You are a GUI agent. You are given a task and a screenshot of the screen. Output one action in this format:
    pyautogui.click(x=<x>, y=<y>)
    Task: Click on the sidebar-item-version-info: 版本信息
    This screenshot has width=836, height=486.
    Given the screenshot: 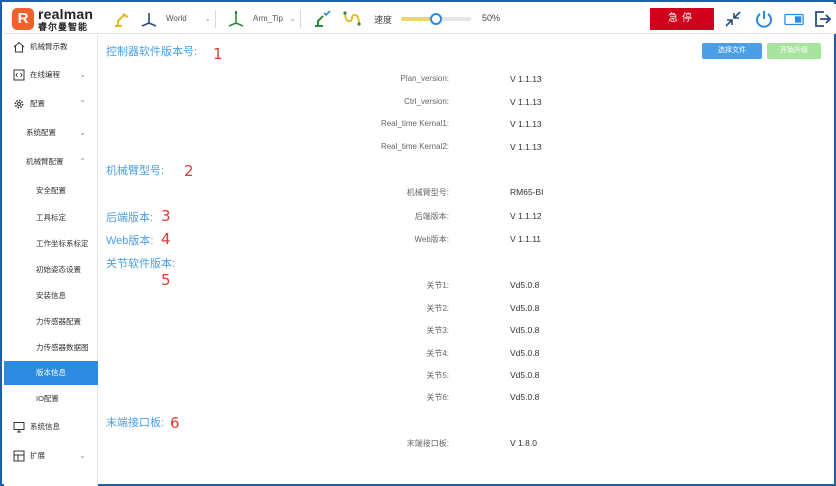 What is the action you would take?
    pyautogui.click(x=51, y=373)
    